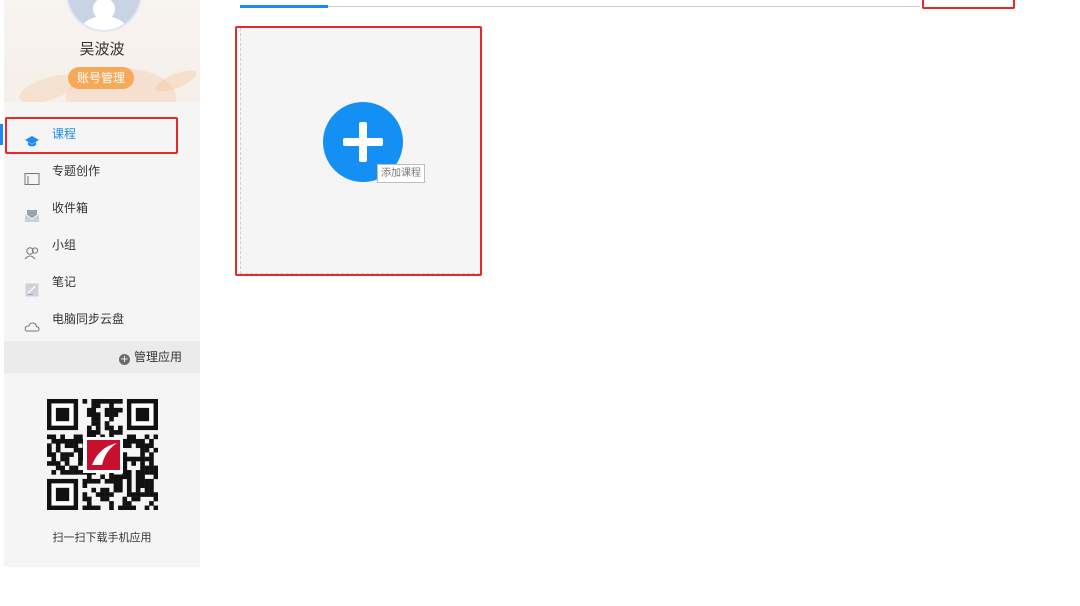  What do you see at coordinates (88, 319) in the screenshot?
I see `sidebar-item-label: 电脑同步云盘` at bounding box center [88, 319].